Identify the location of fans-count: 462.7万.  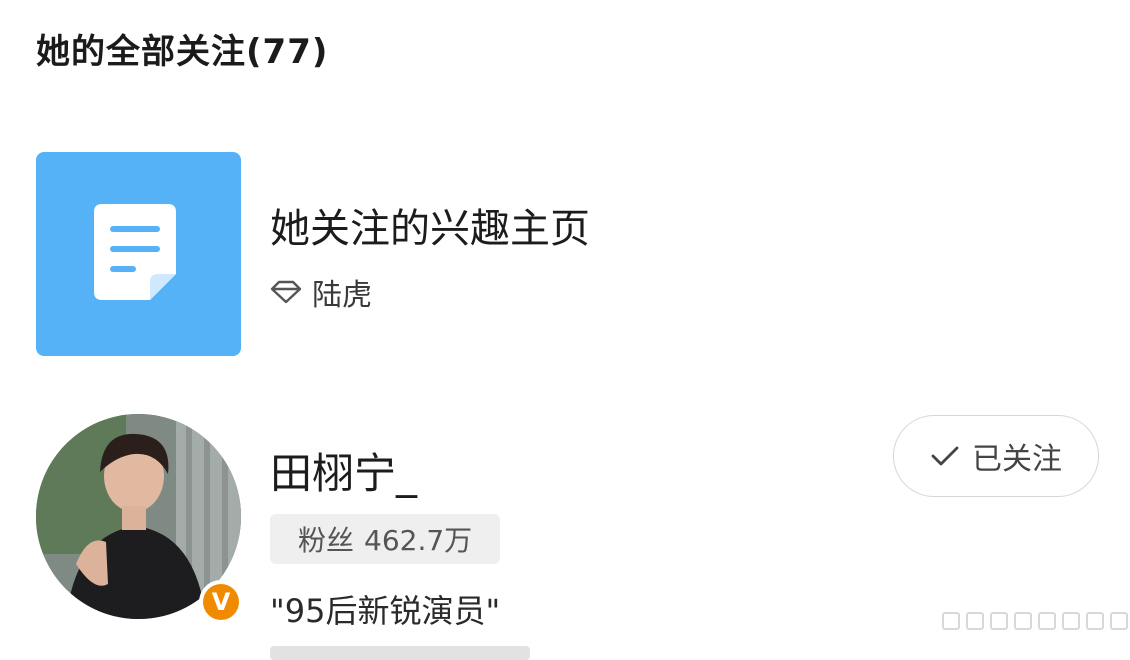
(418, 540).